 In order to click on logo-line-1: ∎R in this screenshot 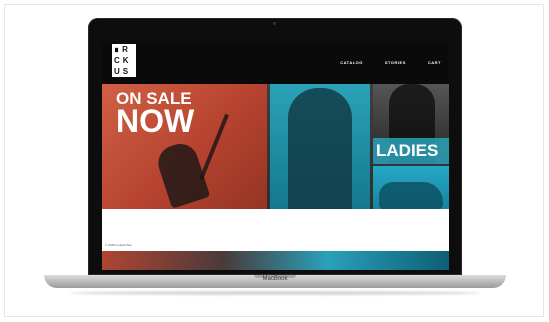, I will do `click(122, 49)`.